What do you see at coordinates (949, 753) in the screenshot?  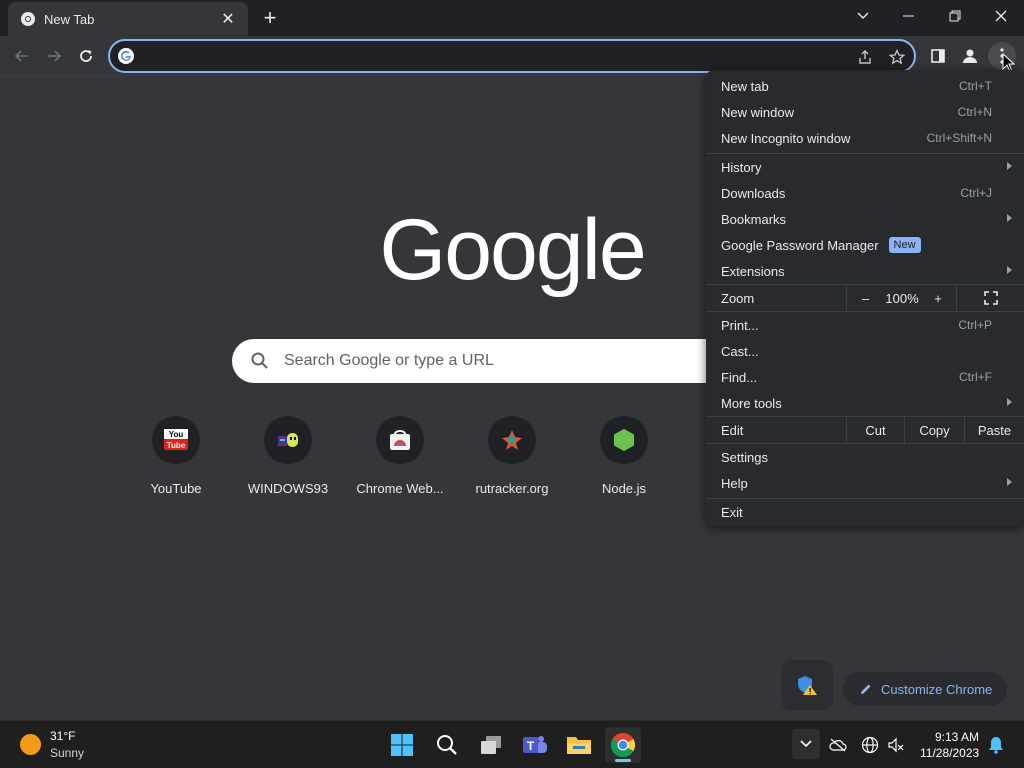 I see `clock-date: 11/28/2023` at bounding box center [949, 753].